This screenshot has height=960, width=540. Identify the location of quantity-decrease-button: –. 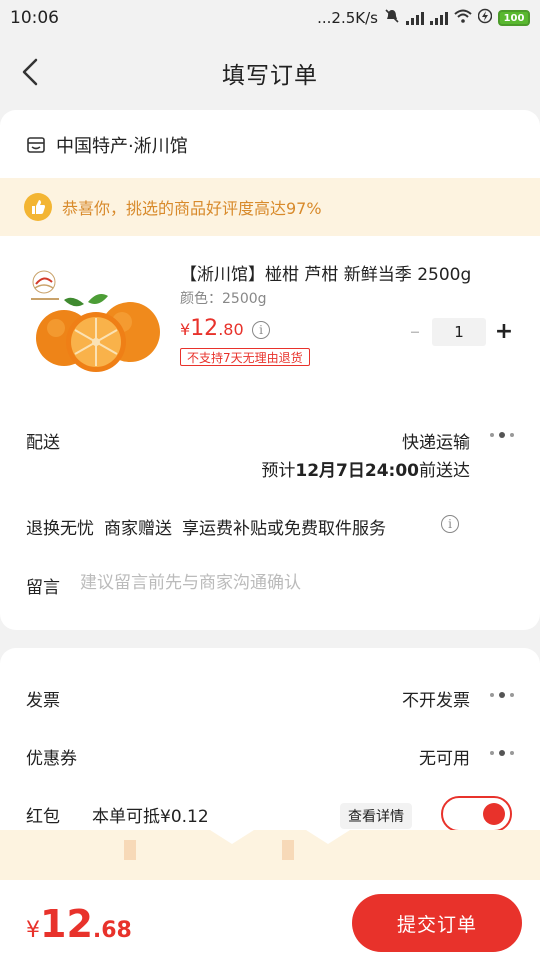
(415, 332).